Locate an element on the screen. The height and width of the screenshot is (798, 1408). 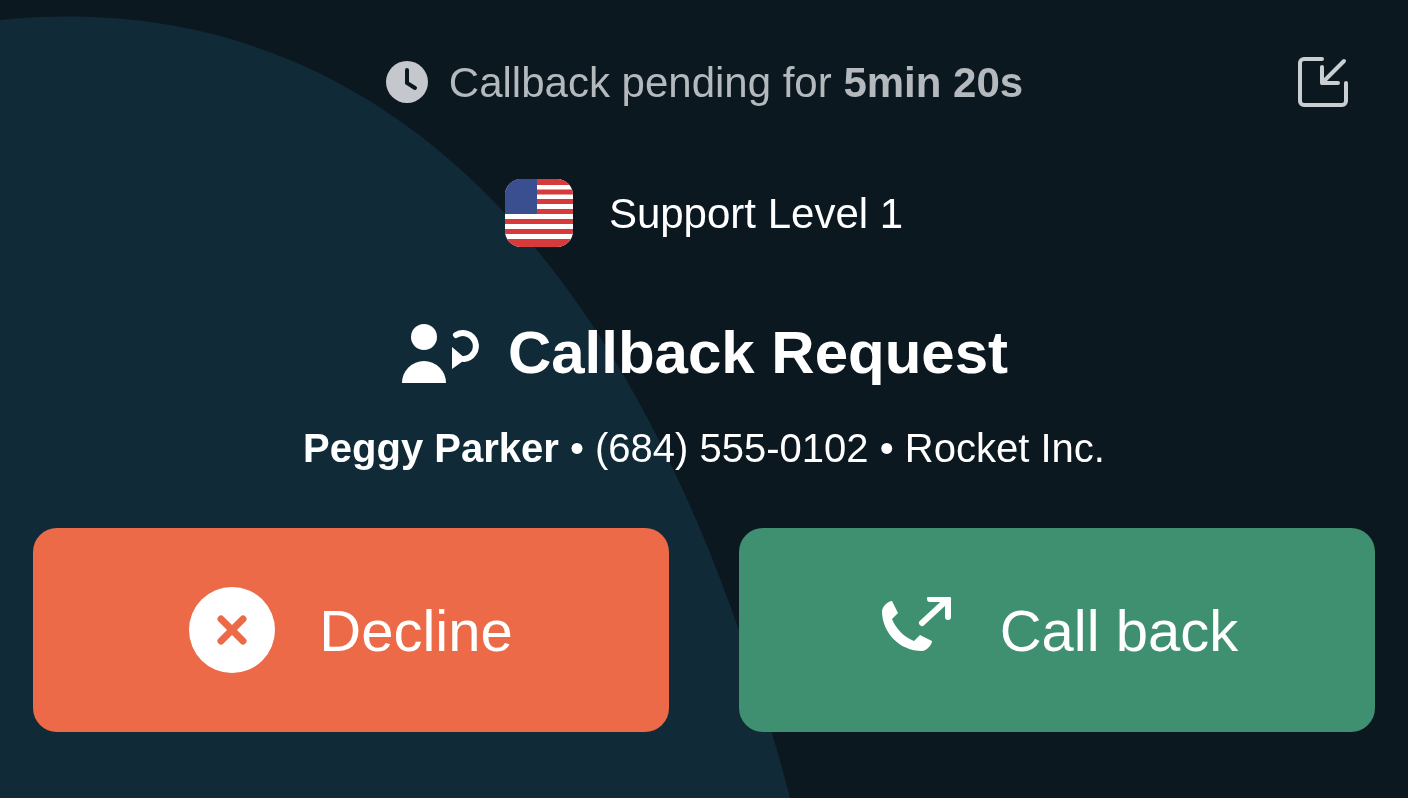
caller-details: Peggy Parker • (684) 555-0102 • Rocket Inc. is located at coordinates (704, 448).